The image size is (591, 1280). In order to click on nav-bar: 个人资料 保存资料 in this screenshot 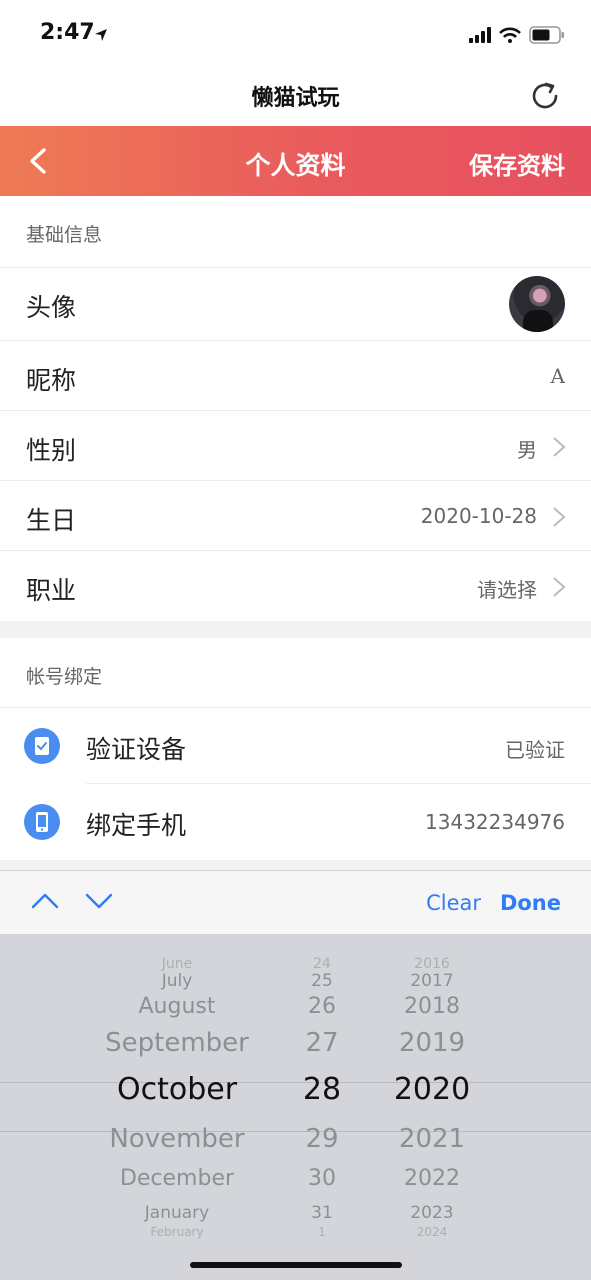, I will do `click(295, 161)`.